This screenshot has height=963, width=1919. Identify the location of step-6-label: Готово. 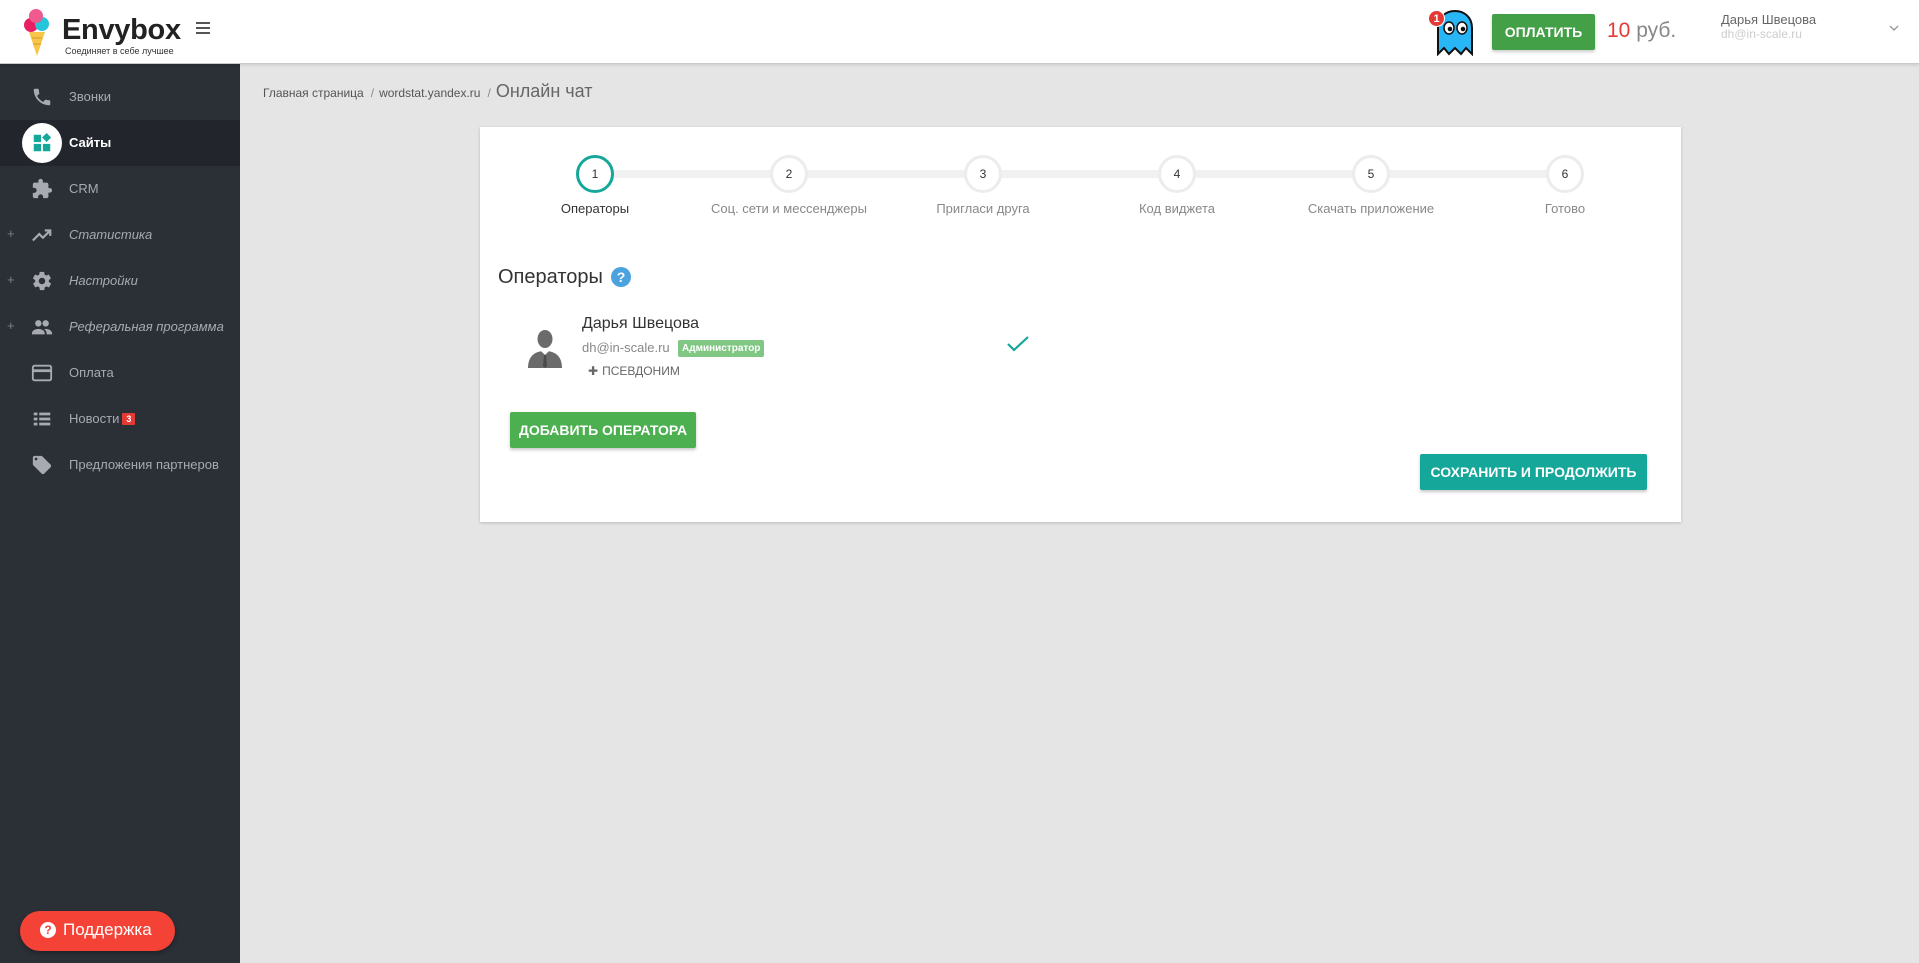
(1565, 208).